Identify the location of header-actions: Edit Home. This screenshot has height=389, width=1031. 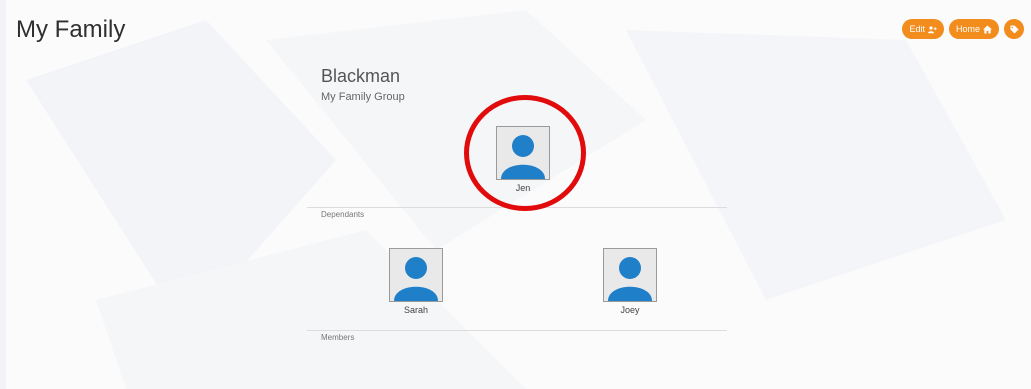
(963, 29).